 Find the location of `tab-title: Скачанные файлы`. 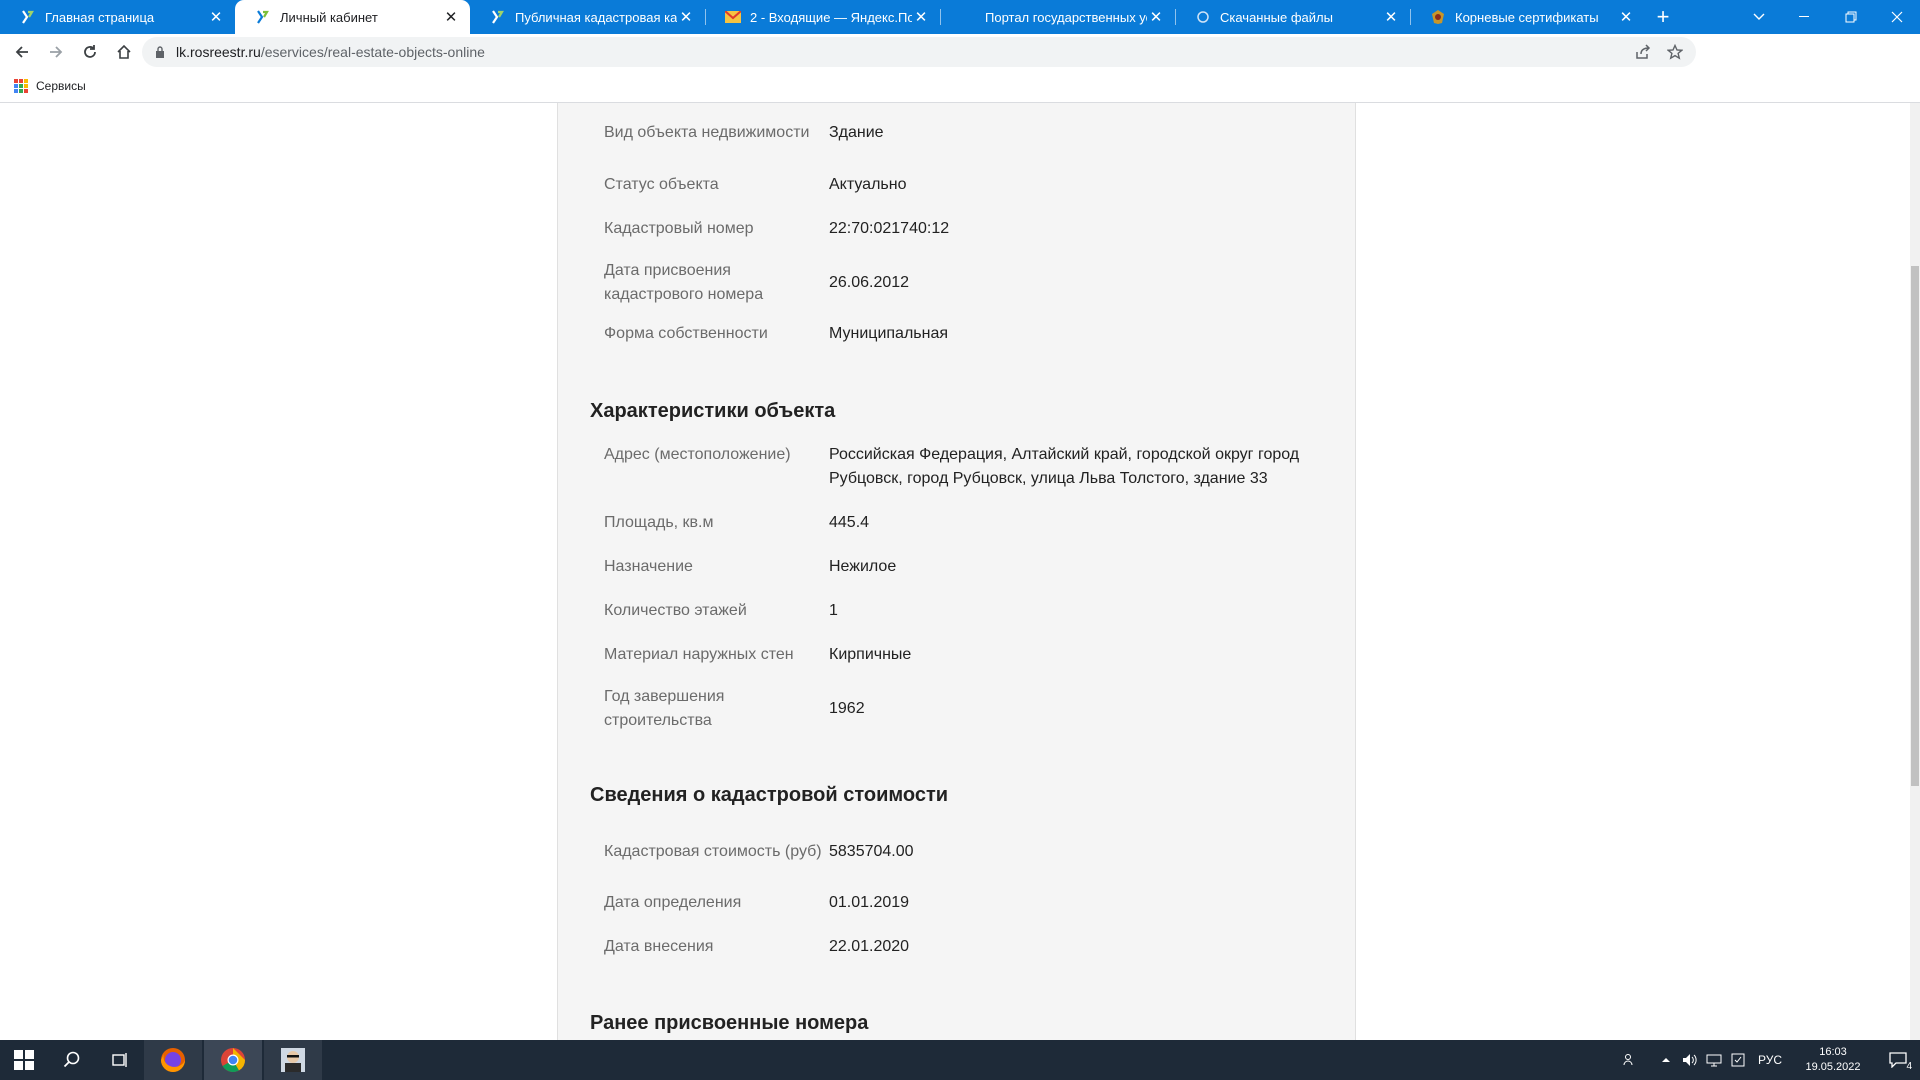

tab-title: Скачанные файлы is located at coordinates (1276, 17).